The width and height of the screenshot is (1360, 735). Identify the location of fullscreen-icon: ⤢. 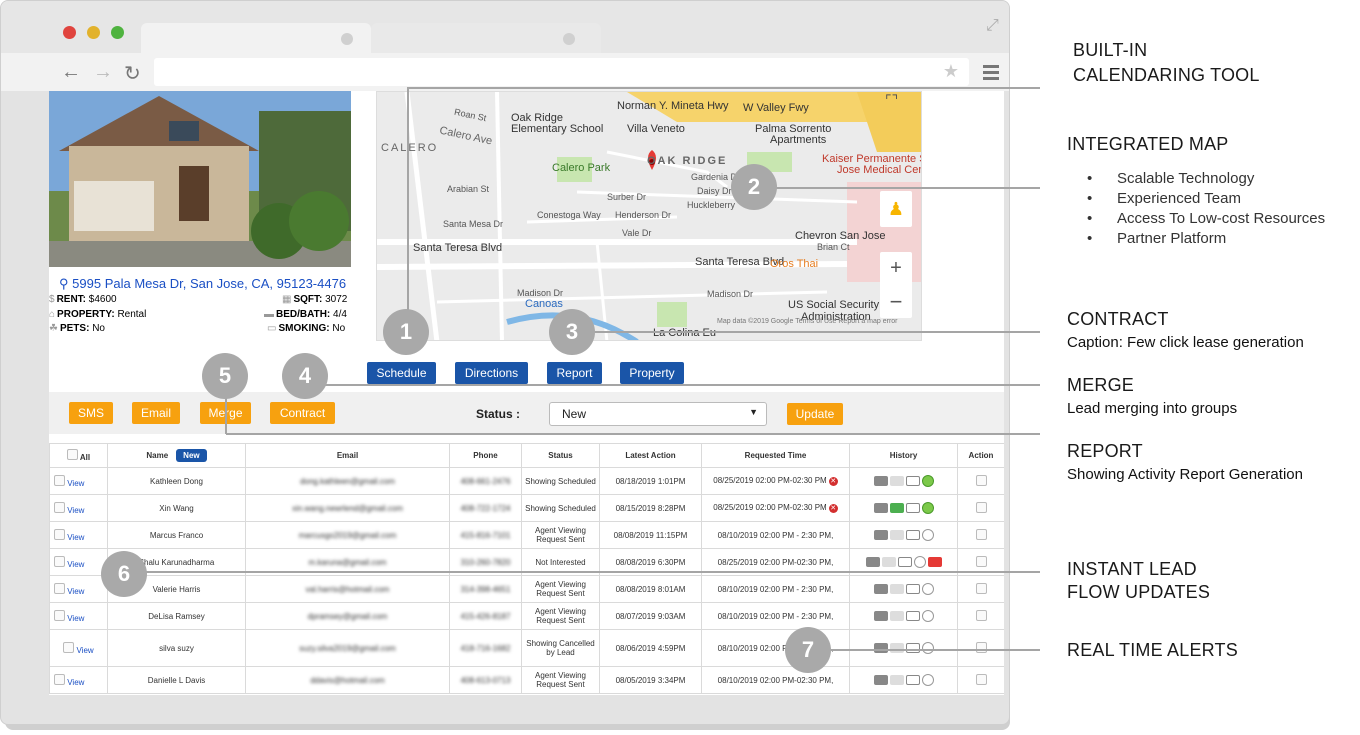
(992, 26).